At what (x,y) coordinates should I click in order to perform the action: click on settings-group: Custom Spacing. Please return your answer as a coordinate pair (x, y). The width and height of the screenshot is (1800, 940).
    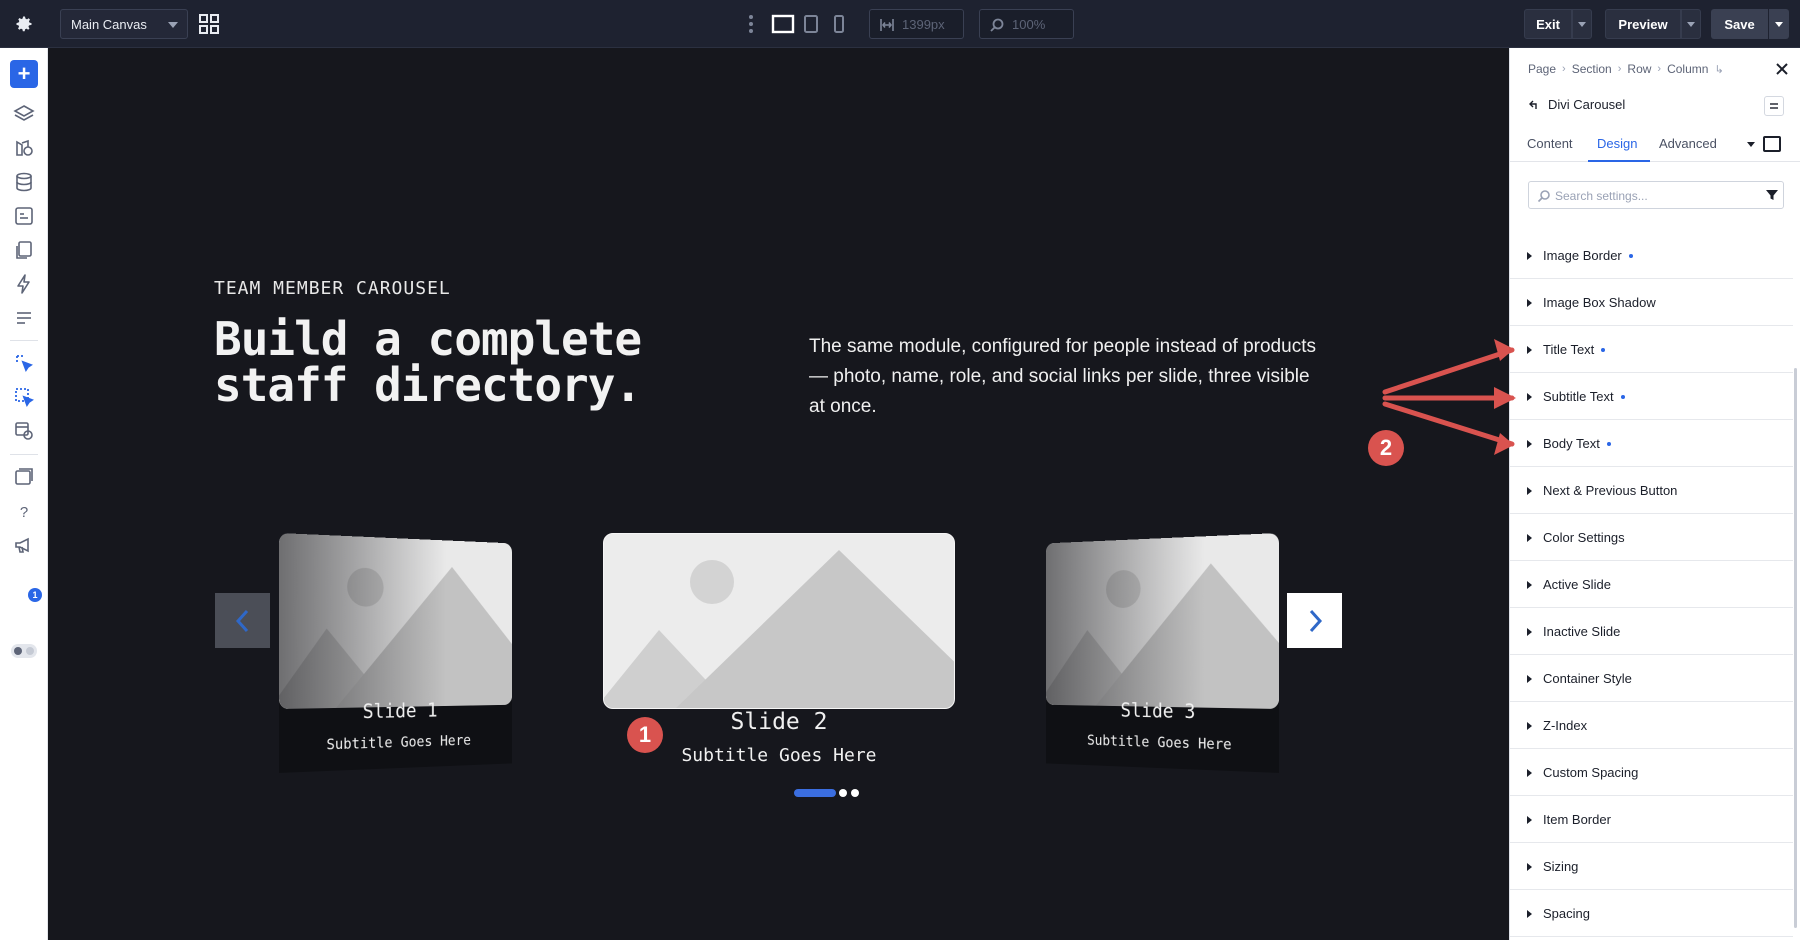
    Looking at the image, I should click on (1651, 772).